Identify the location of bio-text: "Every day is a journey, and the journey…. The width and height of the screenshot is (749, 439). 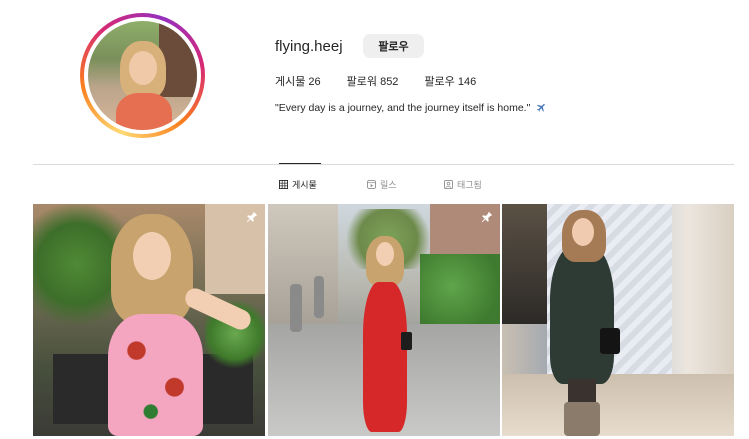
(403, 108).